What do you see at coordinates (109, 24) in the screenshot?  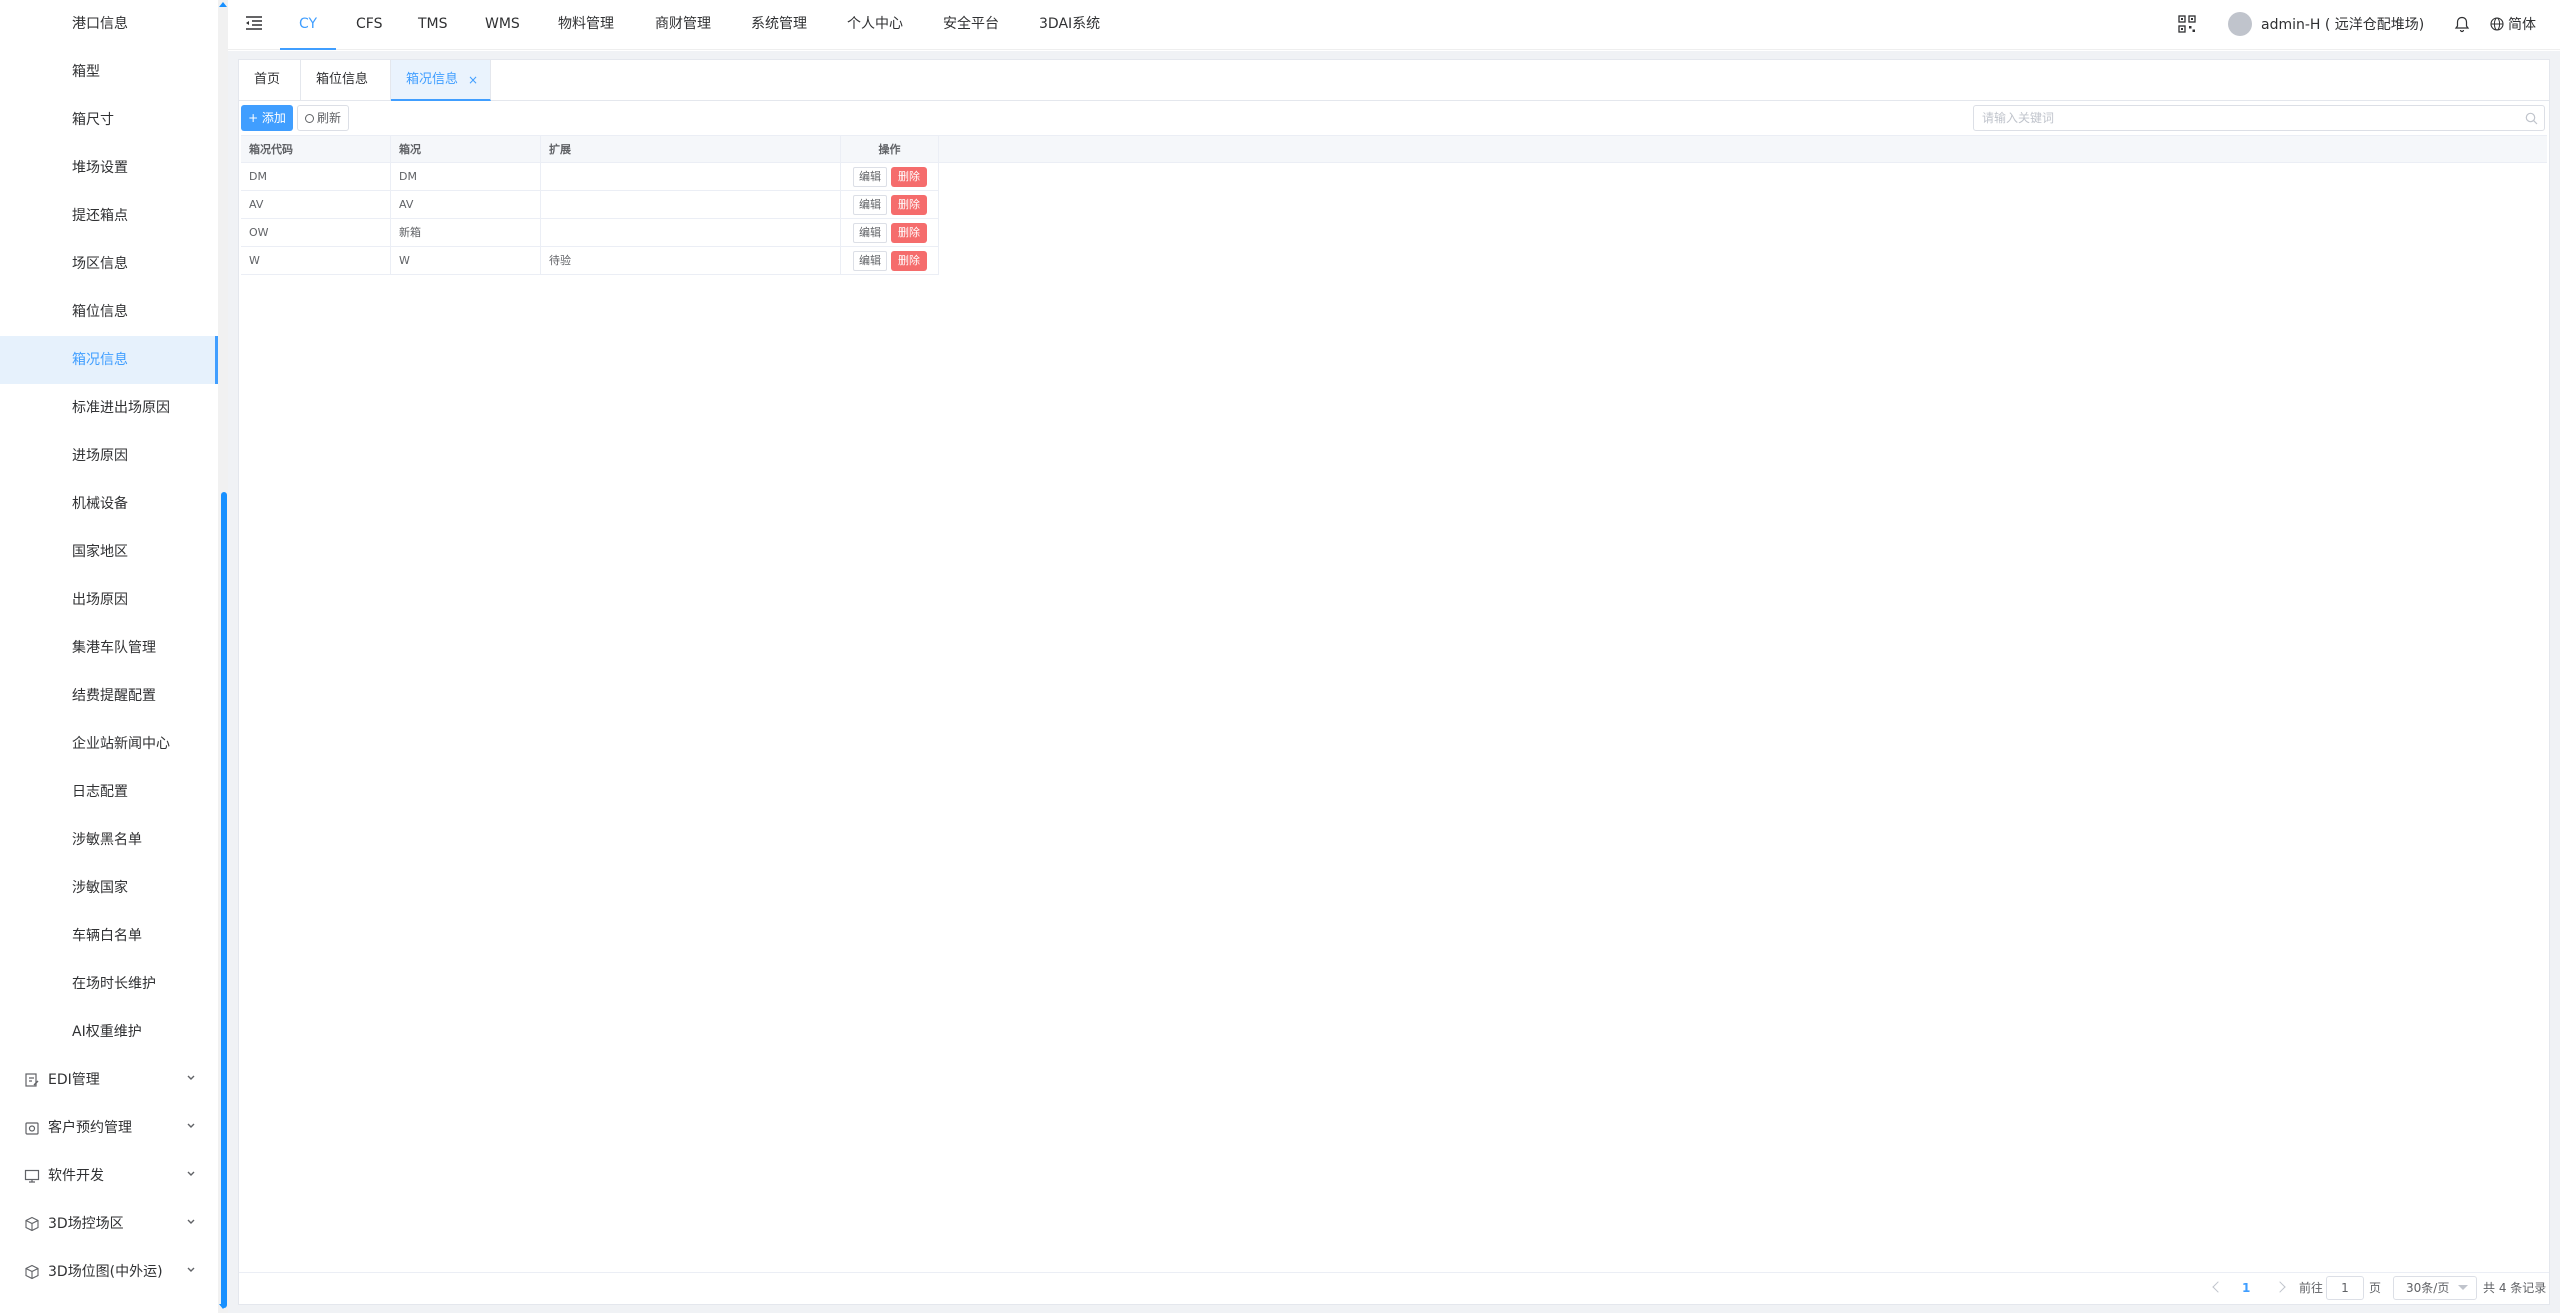 I see `sidebar-item-port-info: 港口信息` at bounding box center [109, 24].